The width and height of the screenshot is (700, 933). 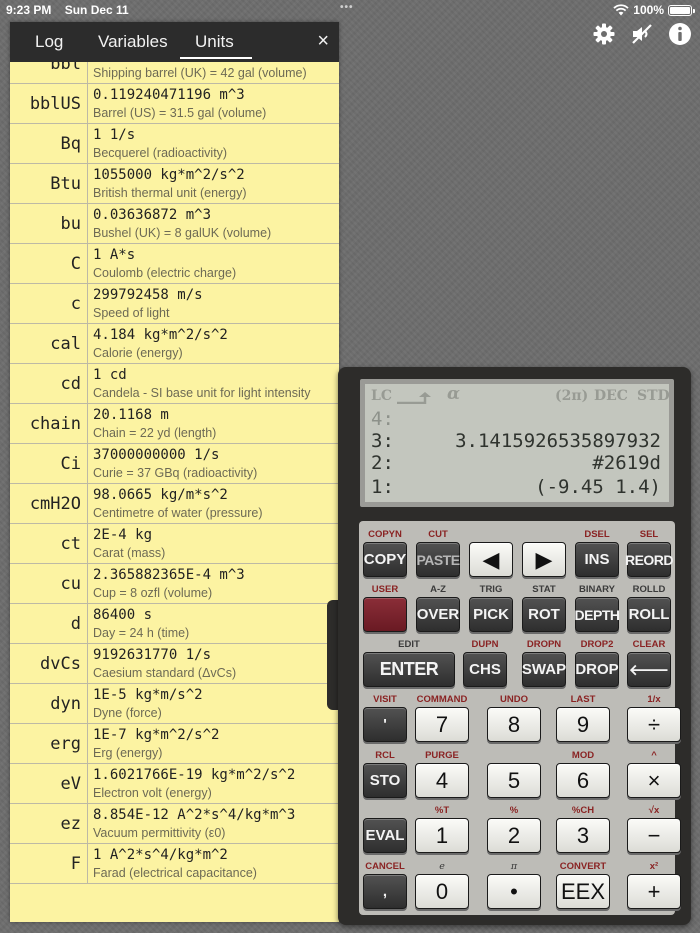 I want to click on unit-description: Centimetre of water (pressure), so click(x=178, y=513).